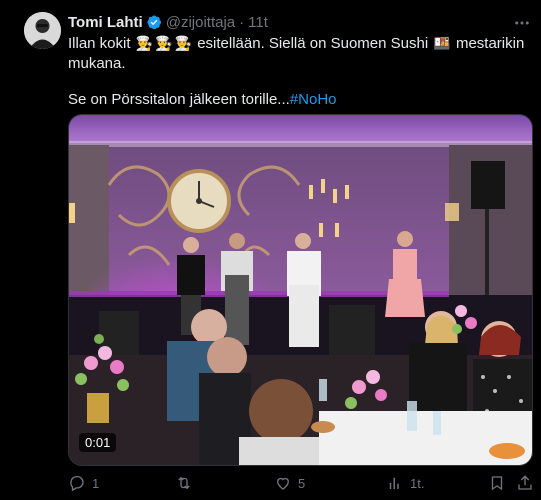 The image size is (541, 500). Describe the element at coordinates (490, 43) in the screenshot. I see `tweet-text-segment: mestarikin` at that location.